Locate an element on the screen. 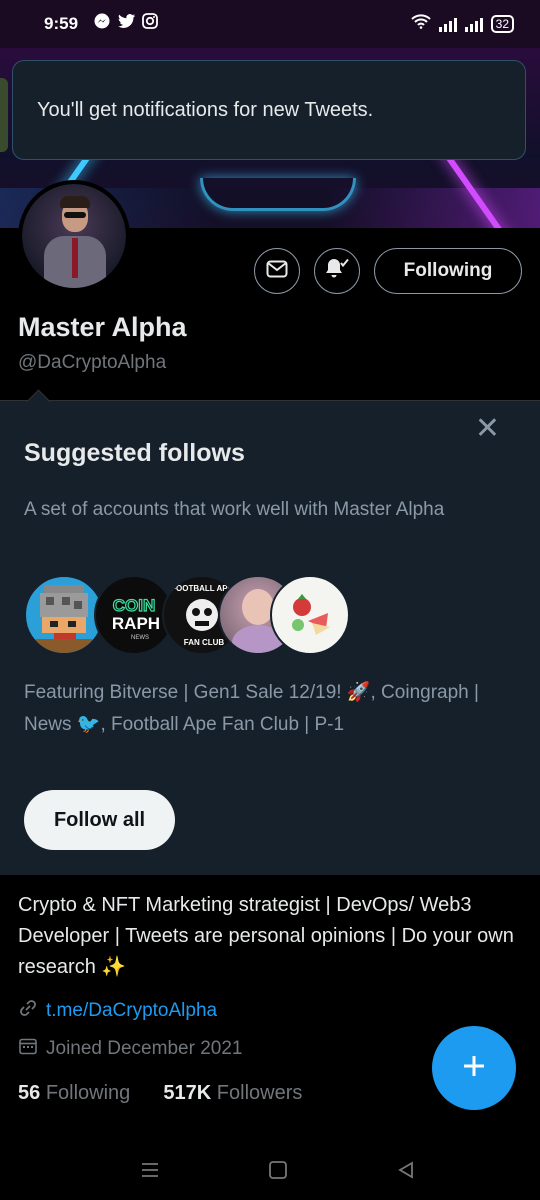  following-label: Following is located at coordinates (88, 1093).